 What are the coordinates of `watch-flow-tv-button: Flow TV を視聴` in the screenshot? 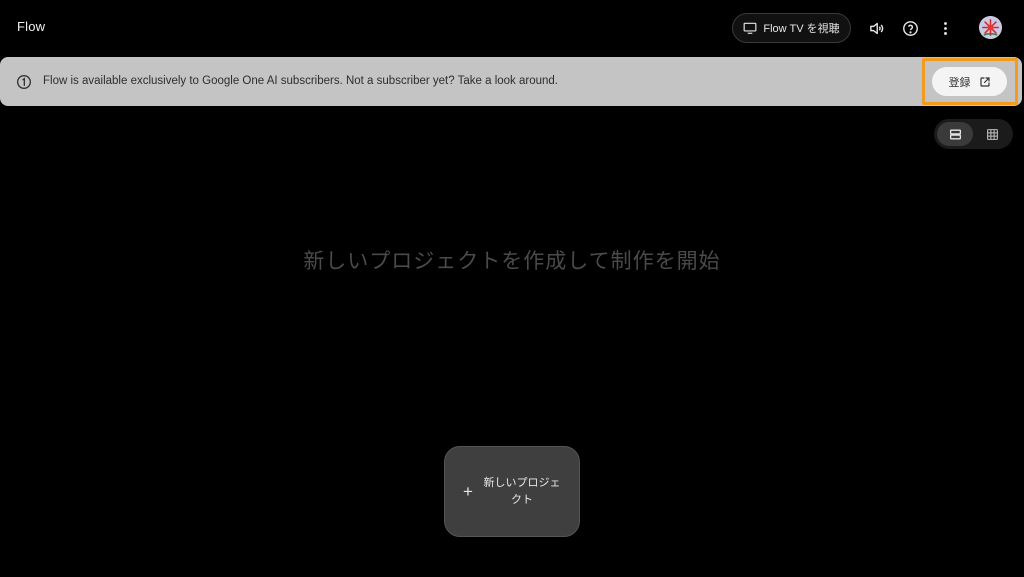 It's located at (791, 28).